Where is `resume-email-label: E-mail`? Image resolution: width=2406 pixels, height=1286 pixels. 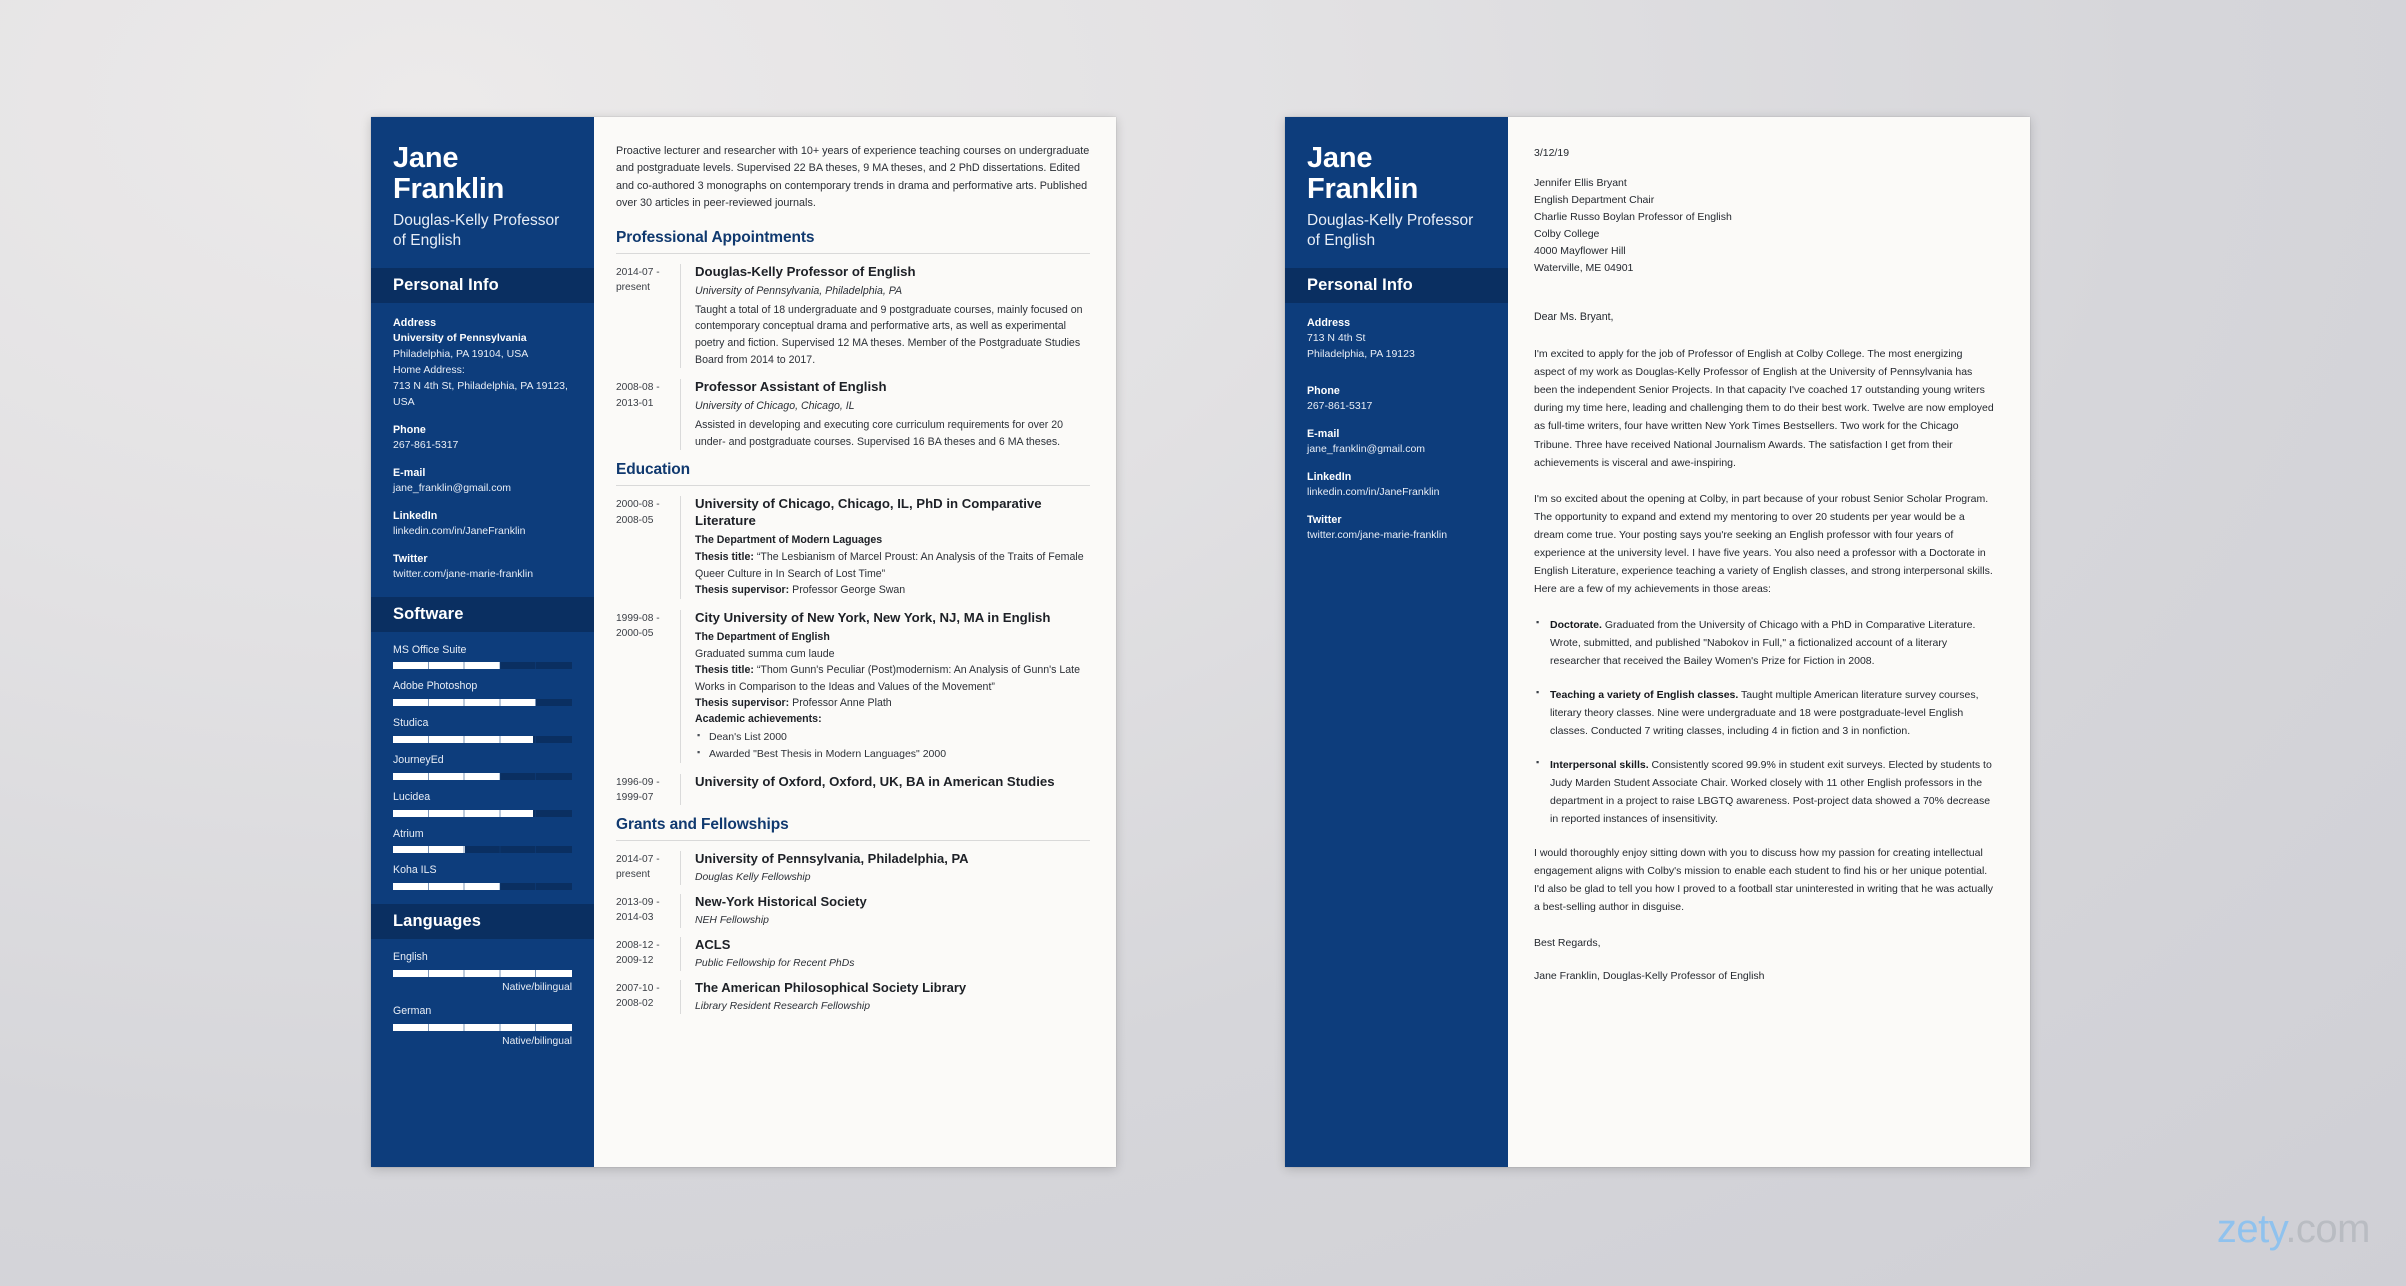
resume-email-label: E-mail is located at coordinates (409, 472).